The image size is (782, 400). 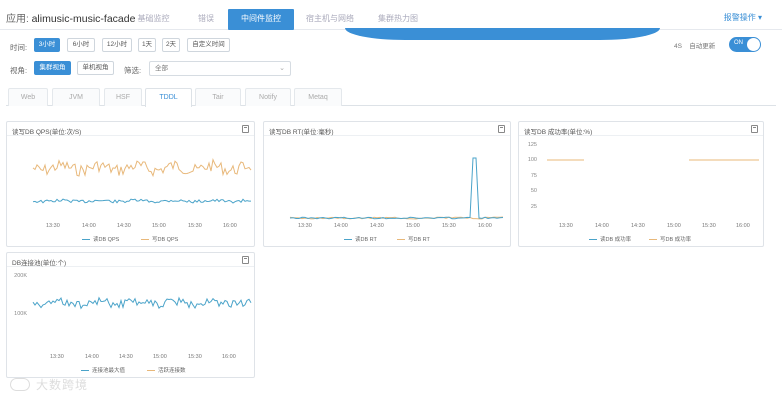 What do you see at coordinates (171, 45) in the screenshot?
I see `time-2d-button: 2天` at bounding box center [171, 45].